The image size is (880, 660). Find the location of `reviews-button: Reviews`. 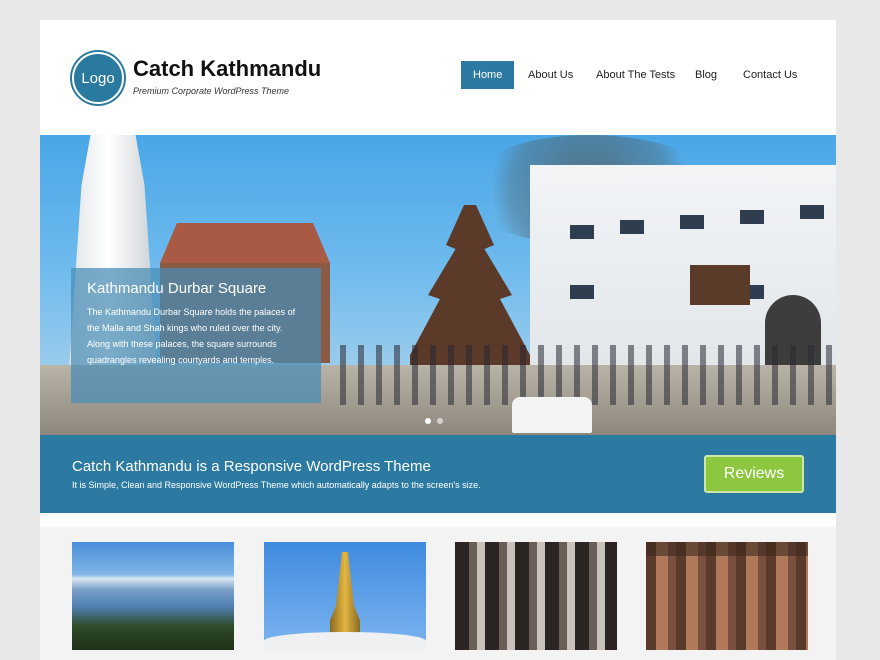

reviews-button: Reviews is located at coordinates (754, 474).